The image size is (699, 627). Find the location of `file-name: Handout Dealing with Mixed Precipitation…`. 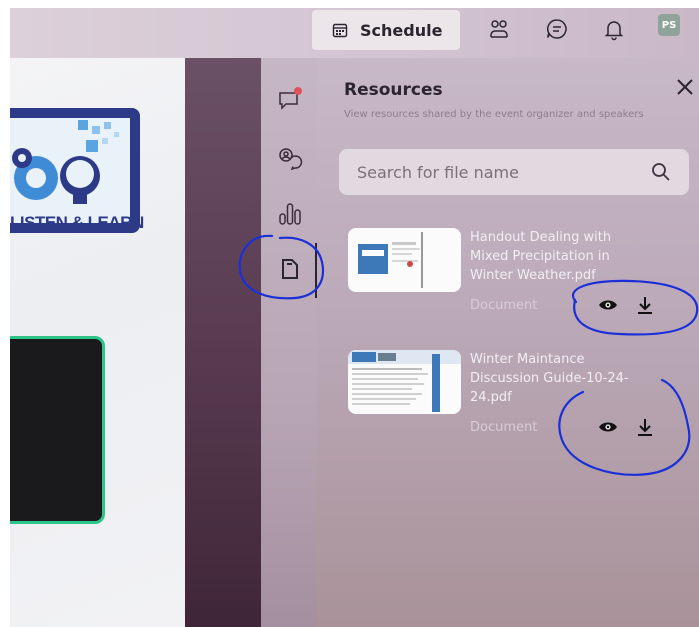

file-name: Handout Dealing with Mixed Precipitation… is located at coordinates (541, 256).